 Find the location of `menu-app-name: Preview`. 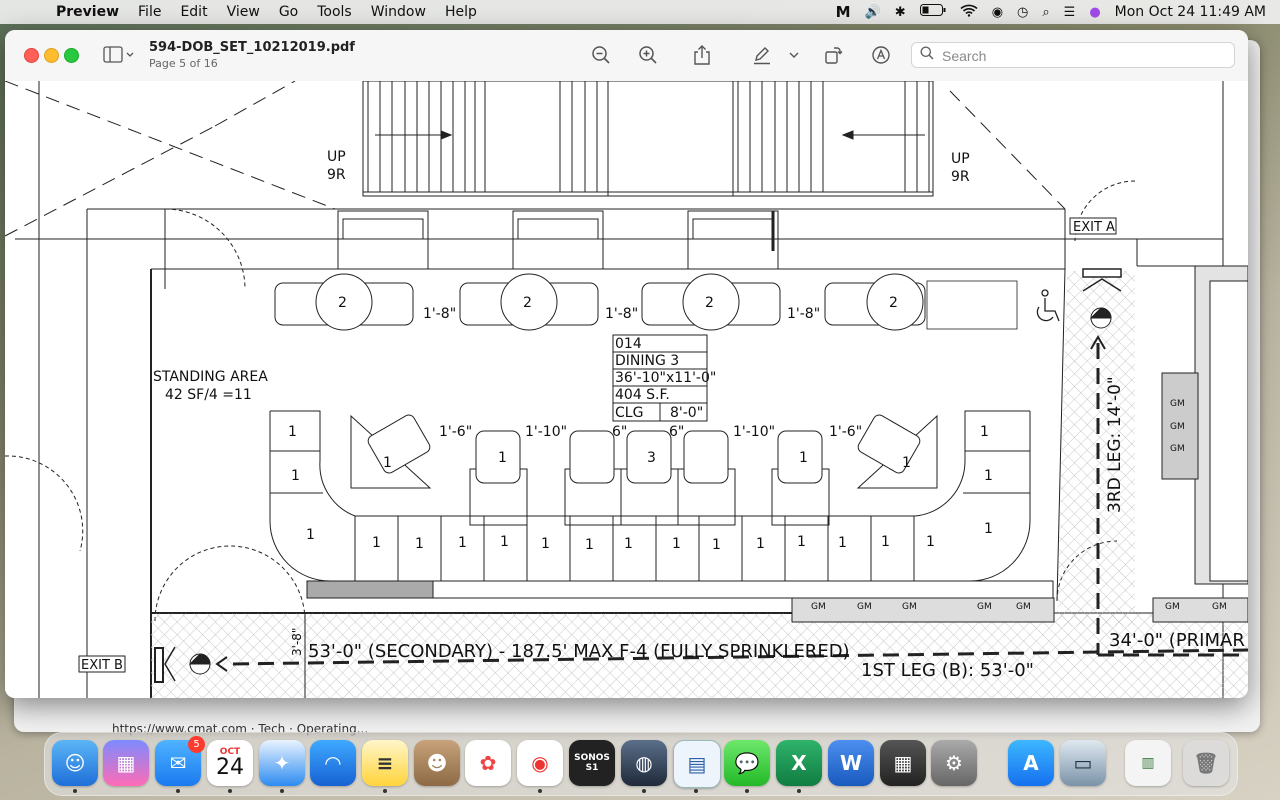

menu-app-name: Preview is located at coordinates (87, 12).